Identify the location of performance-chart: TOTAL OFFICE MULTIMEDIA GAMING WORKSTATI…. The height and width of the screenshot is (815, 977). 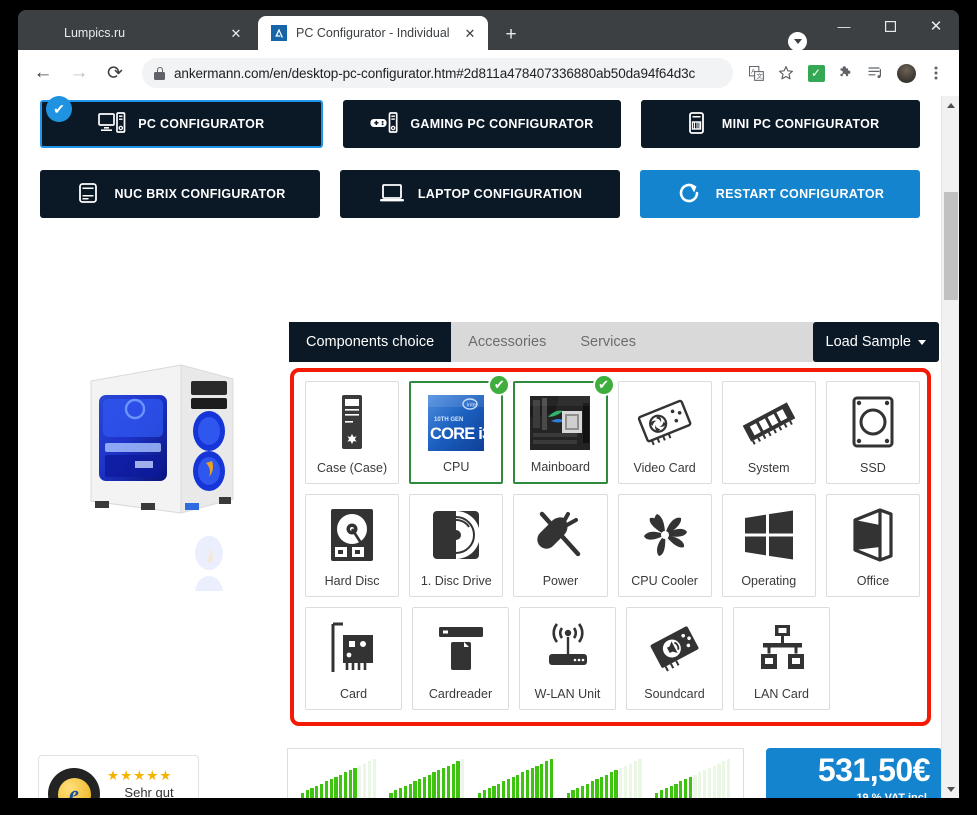
(515, 773).